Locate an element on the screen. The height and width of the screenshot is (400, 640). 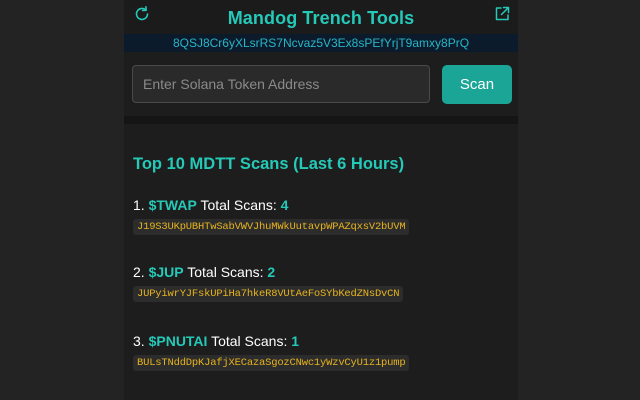
scan-line: 3. $PNUTAI Total Scans: 1 is located at coordinates (323, 341).